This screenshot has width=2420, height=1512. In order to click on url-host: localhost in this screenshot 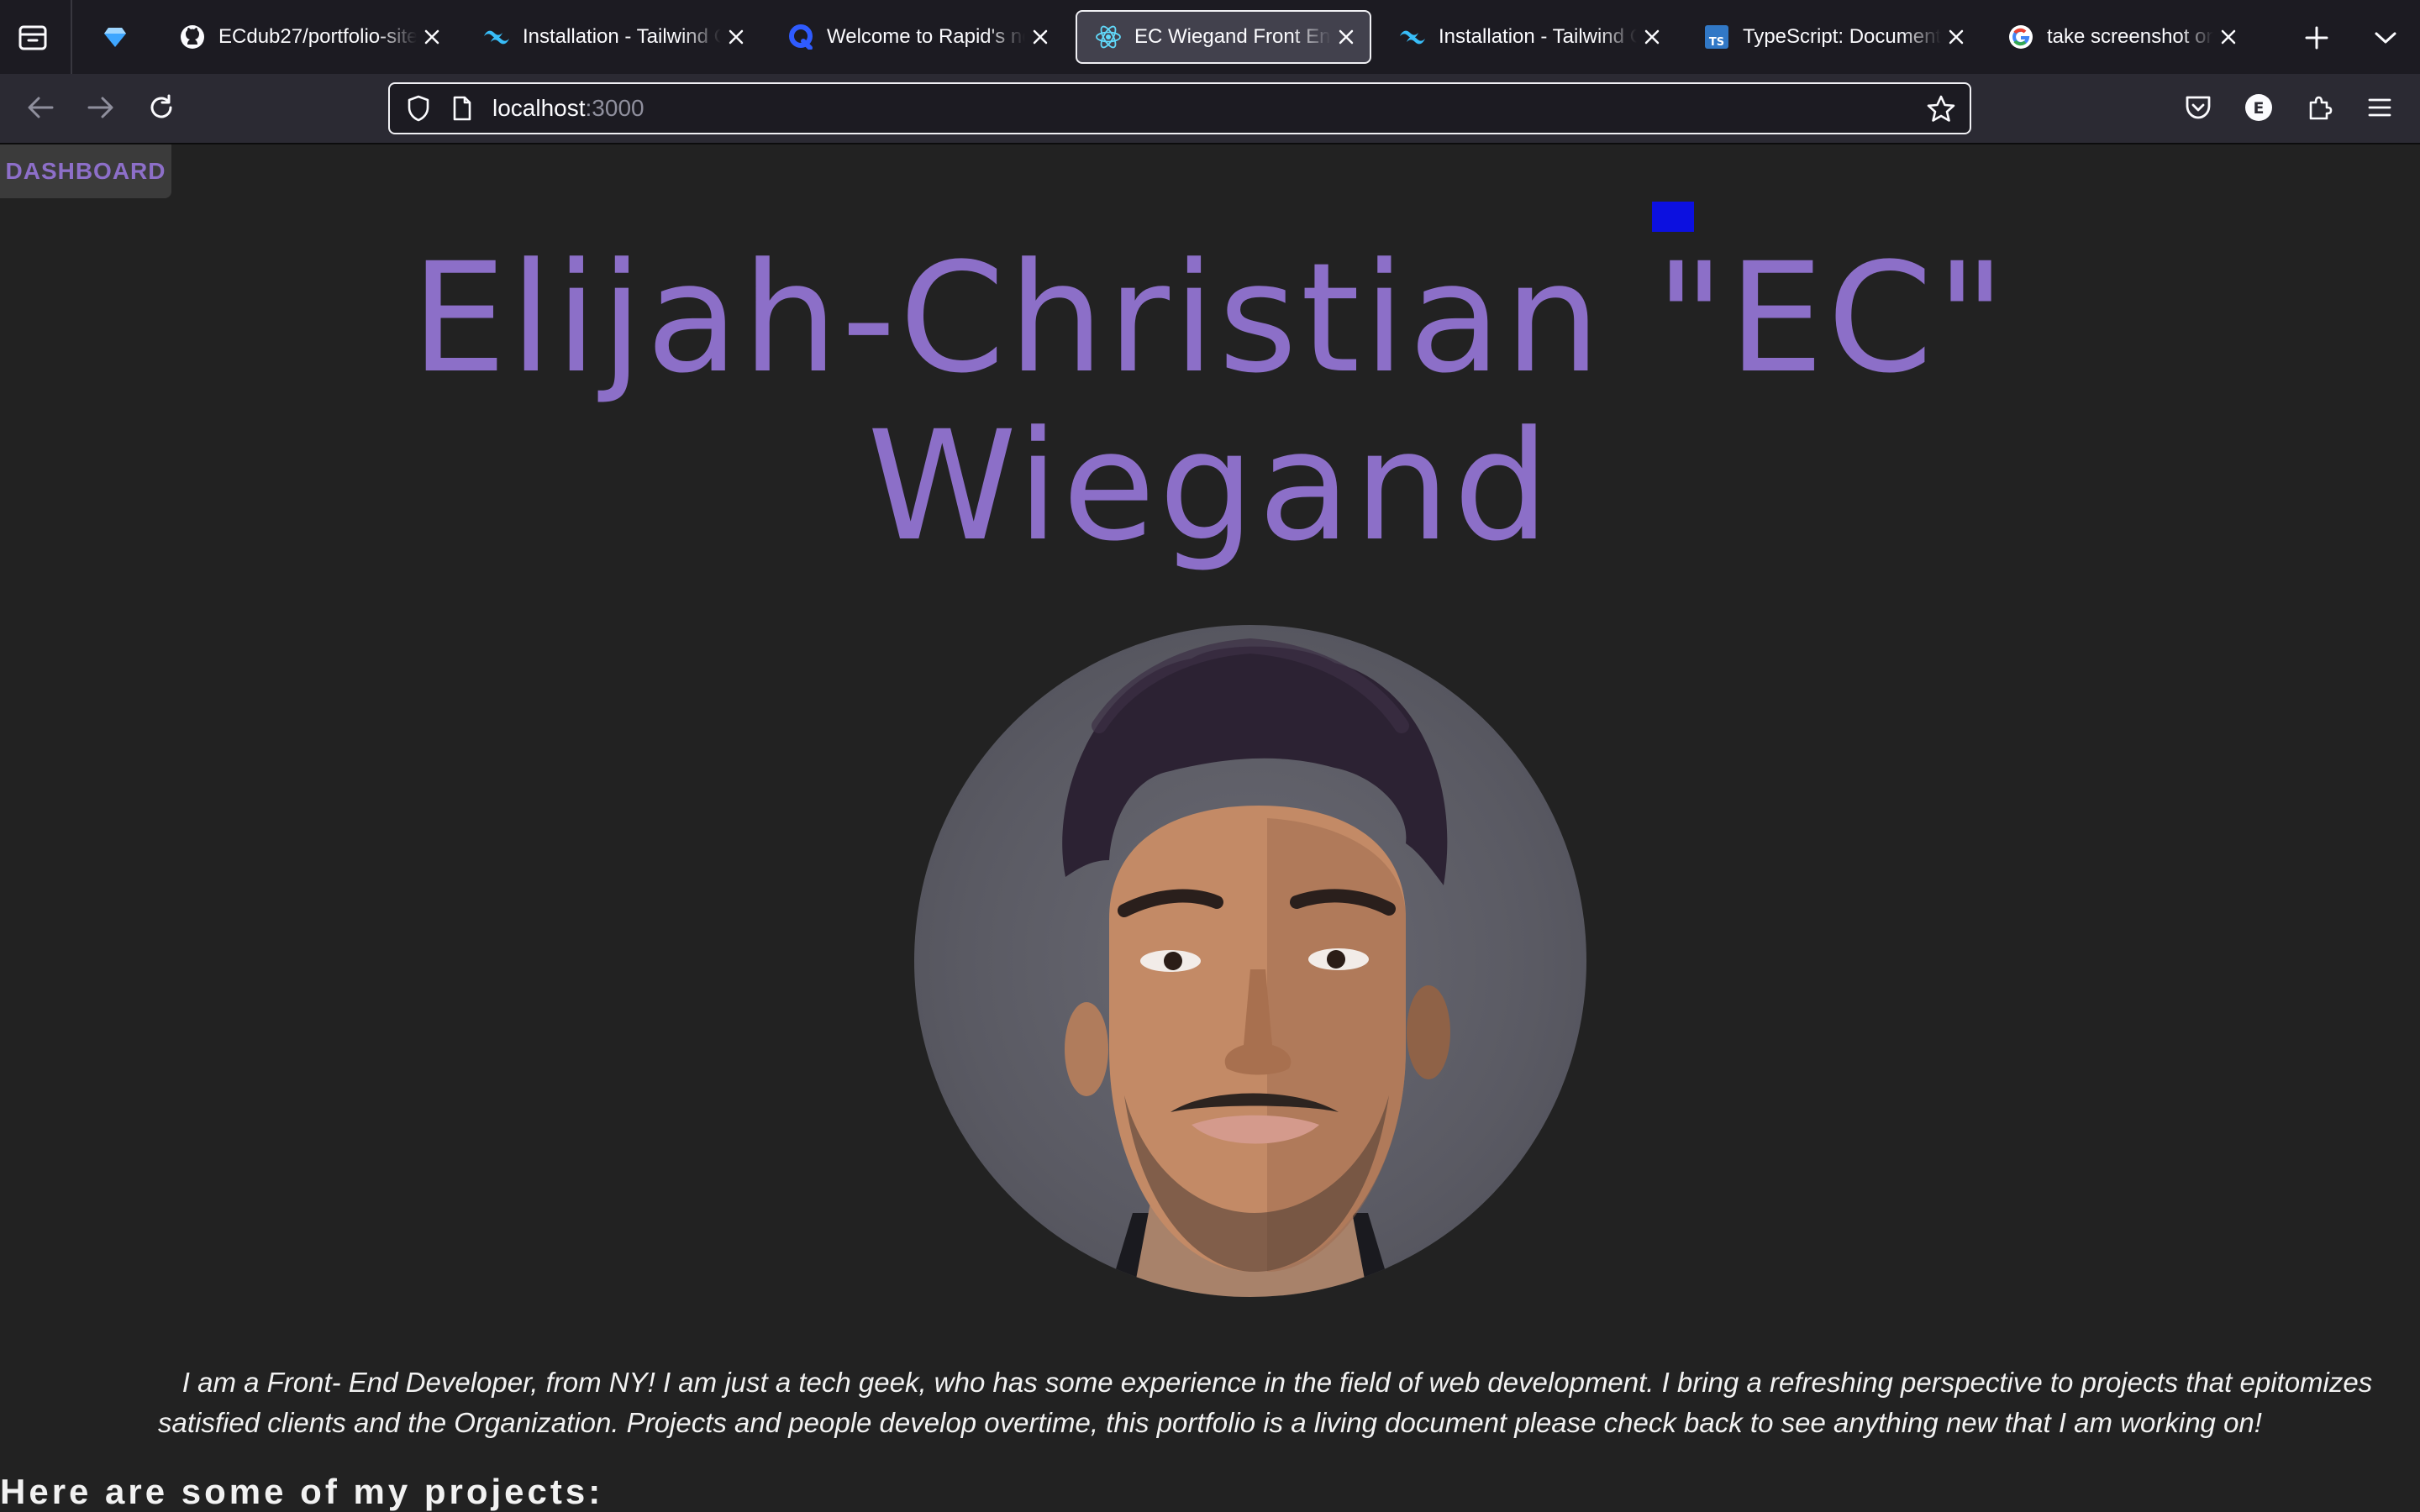, I will do `click(539, 108)`.